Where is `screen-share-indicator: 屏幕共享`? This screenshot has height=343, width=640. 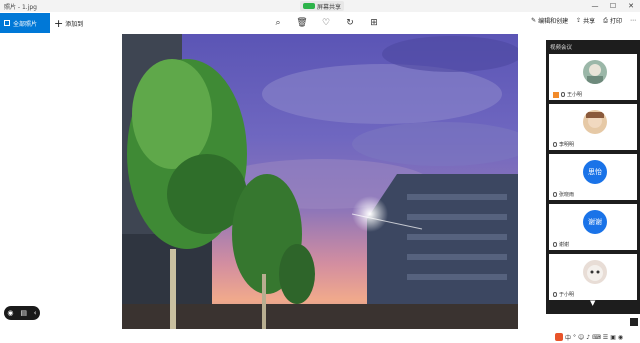
screen-share-indicator: 屏幕共享 is located at coordinates (322, 6).